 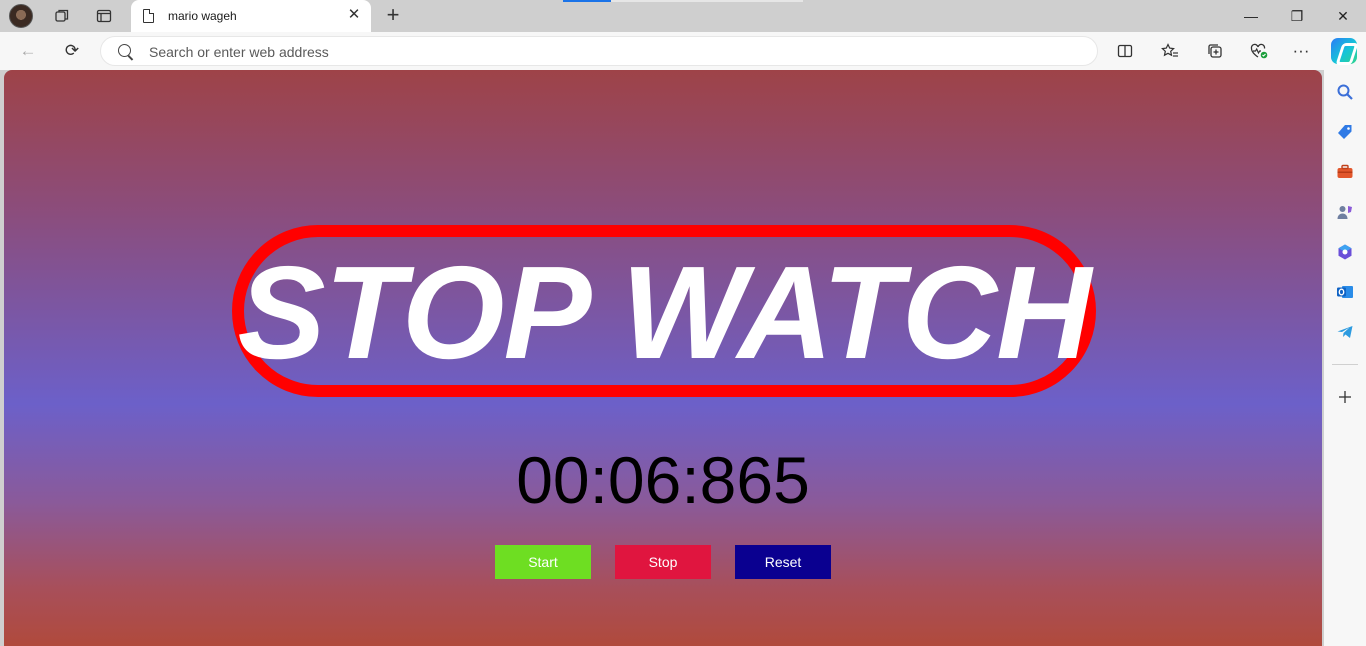 I want to click on more-menu-icon: ···, so click(x=1301, y=51).